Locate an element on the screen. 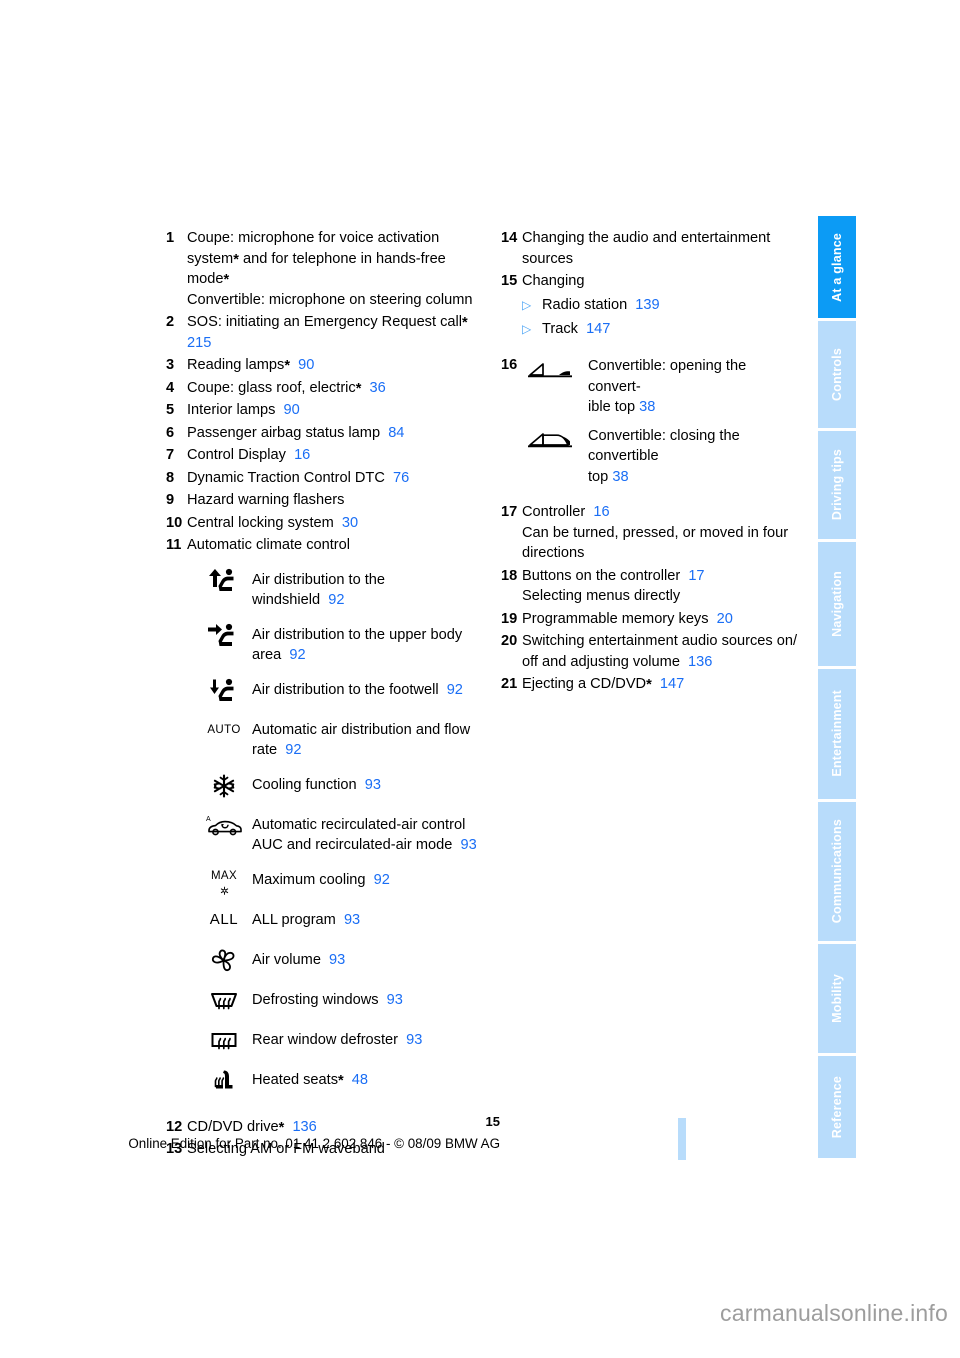  sidebar-tab-mobility: Mobility is located at coordinates (837, 998).